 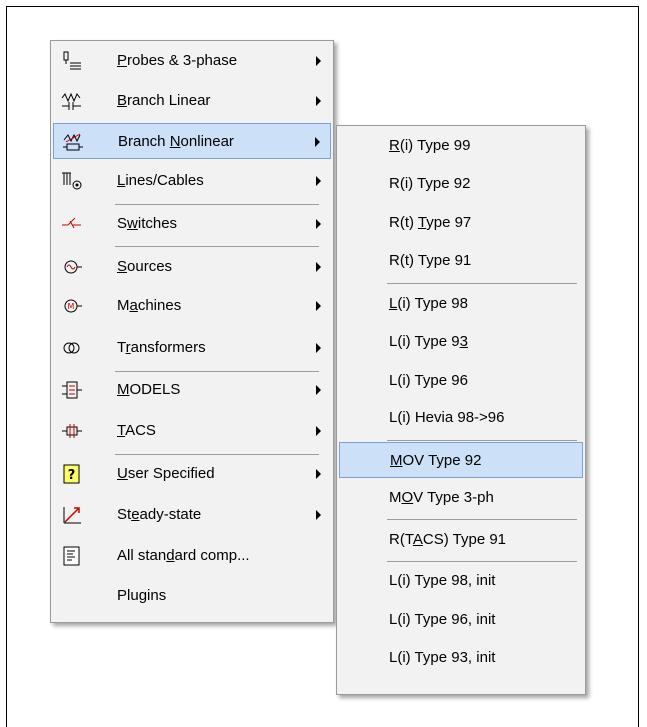 What do you see at coordinates (142, 595) in the screenshot?
I see `menu-item-label: Plugins` at bounding box center [142, 595].